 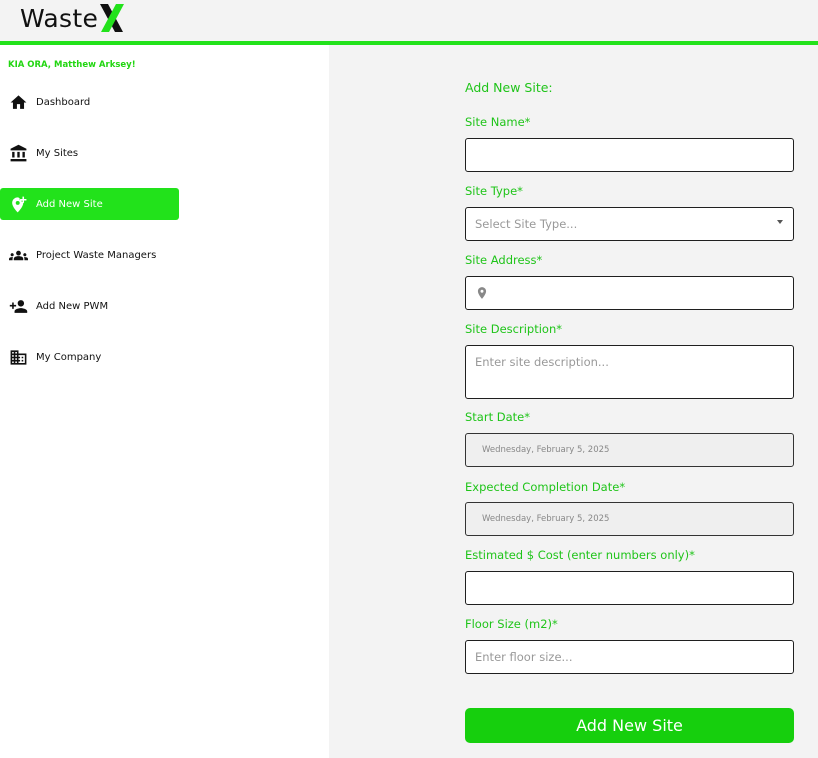 I want to click on building-icon, so click(x=18, y=357).